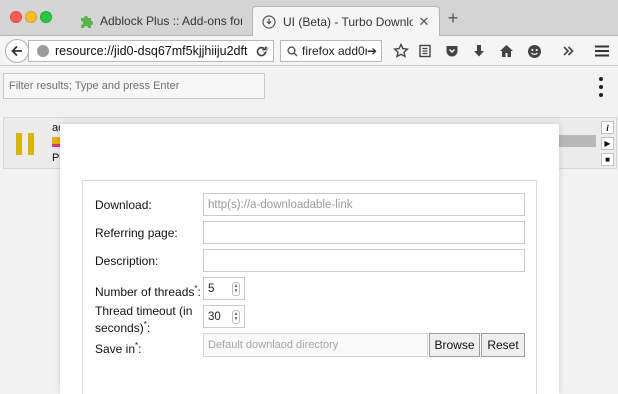  I want to click on description-input, so click(364, 260).